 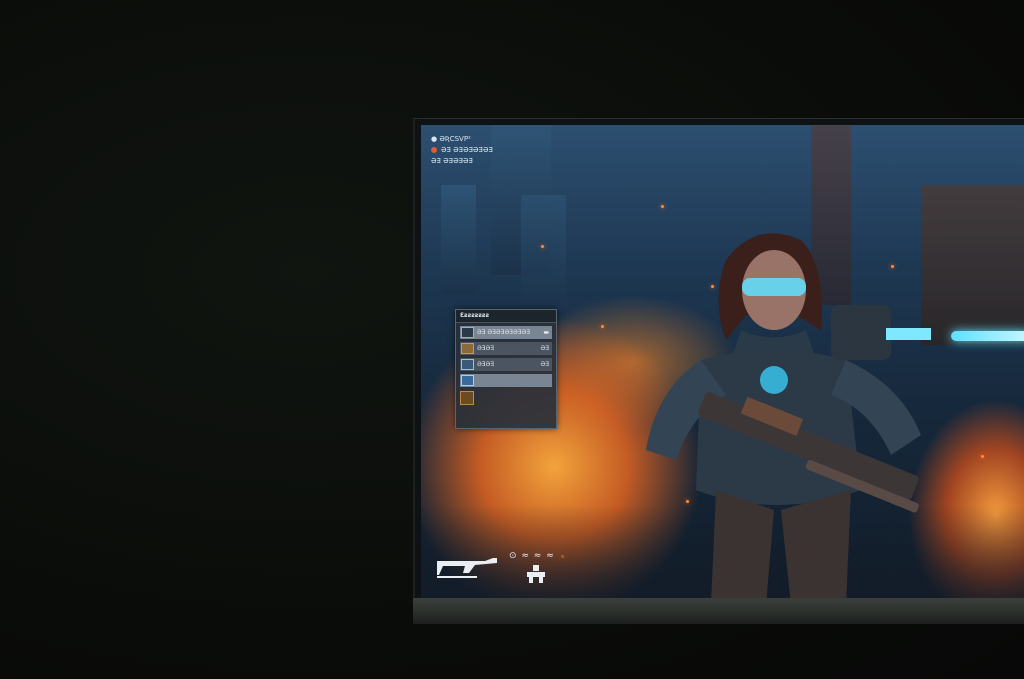 I want to click on inventory-item: ƏƎ ƏƎƏƎƏƎƏƎƏƎ ▬, so click(x=506, y=332).